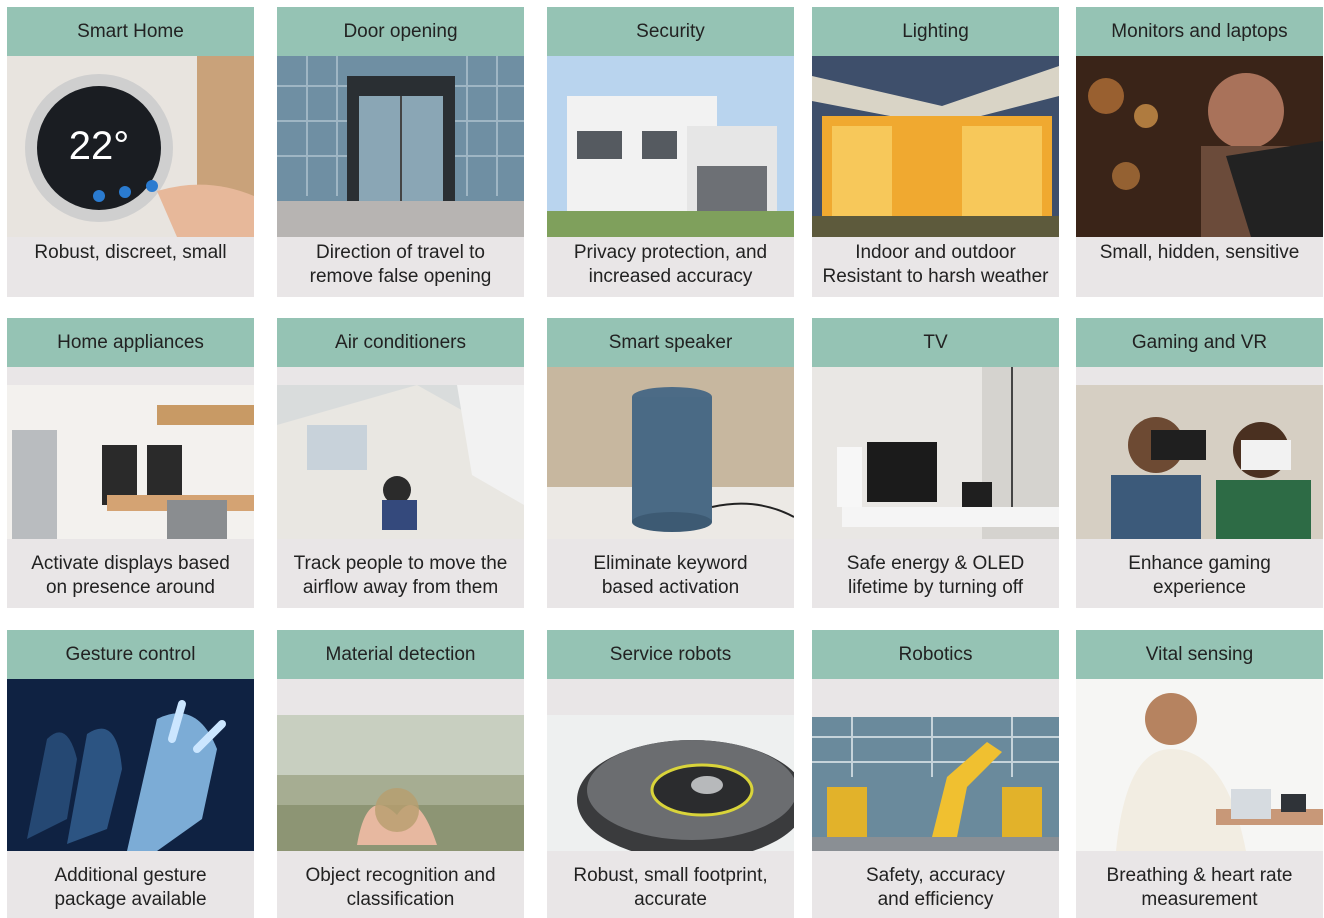 The width and height of the screenshot is (1324, 918). Describe the element at coordinates (935, 453) in the screenshot. I see `tv-room-image` at that location.